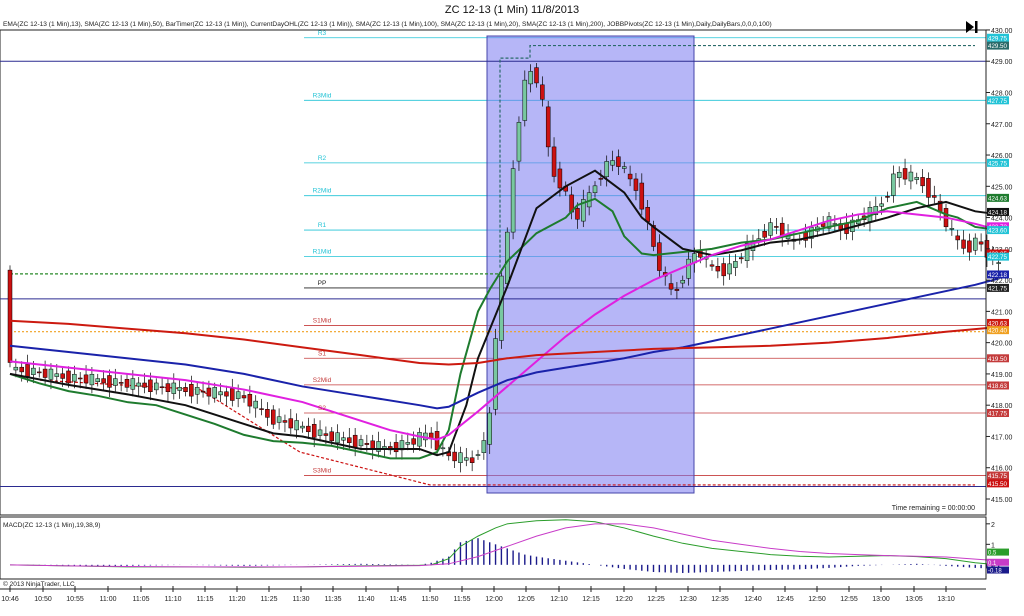  I want to click on y-tick-label: 427.00, so click(1002, 125).